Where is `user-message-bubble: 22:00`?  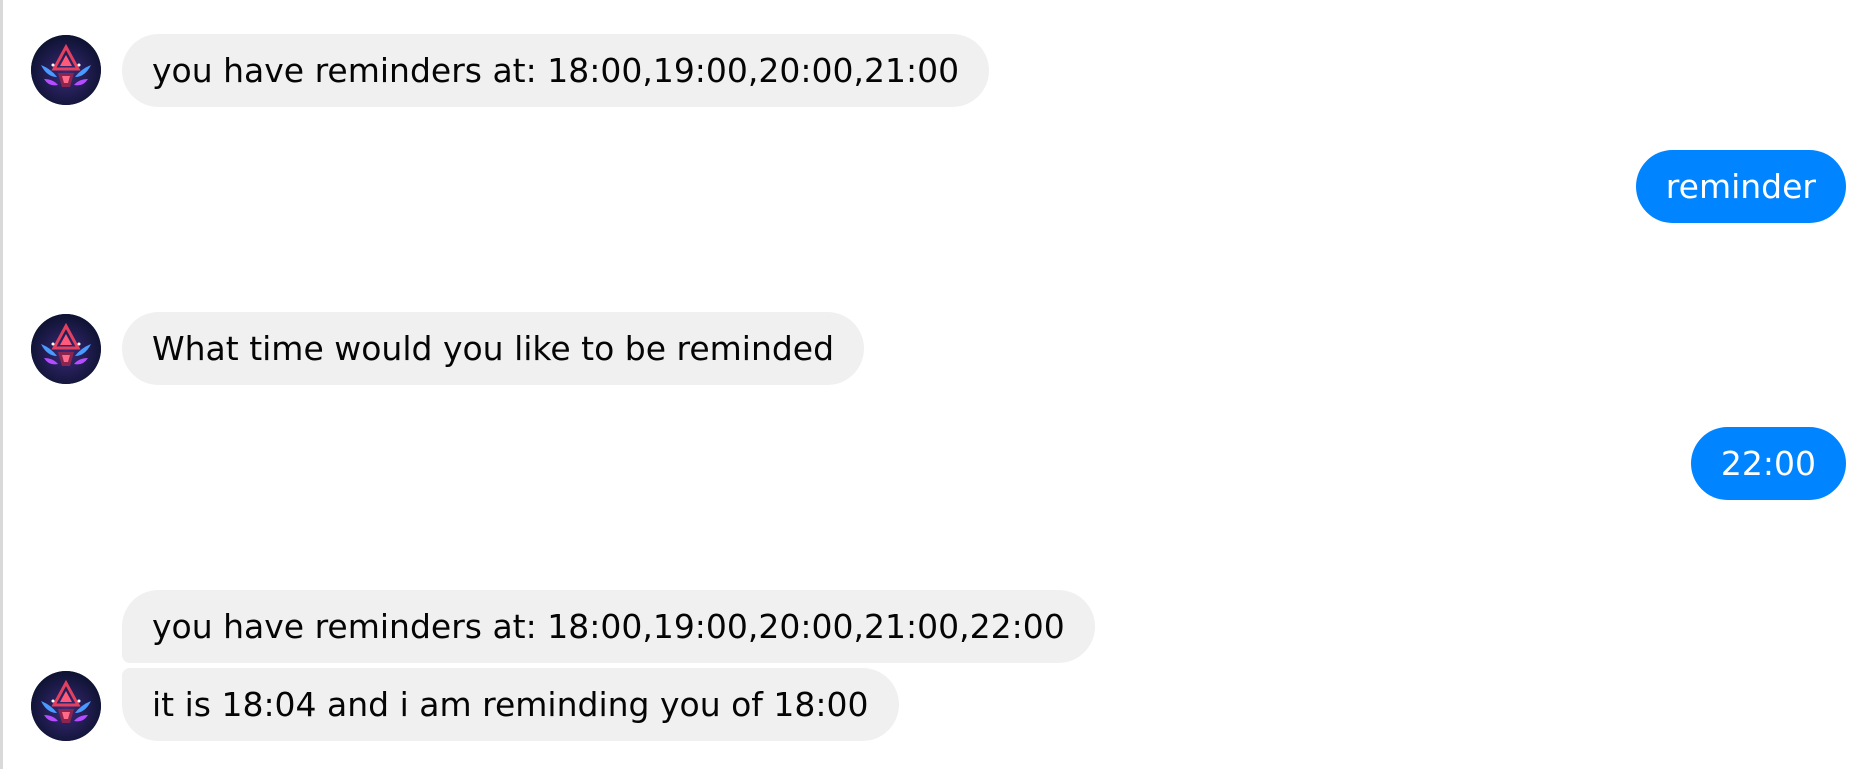
user-message-bubble: 22:00 is located at coordinates (1768, 463).